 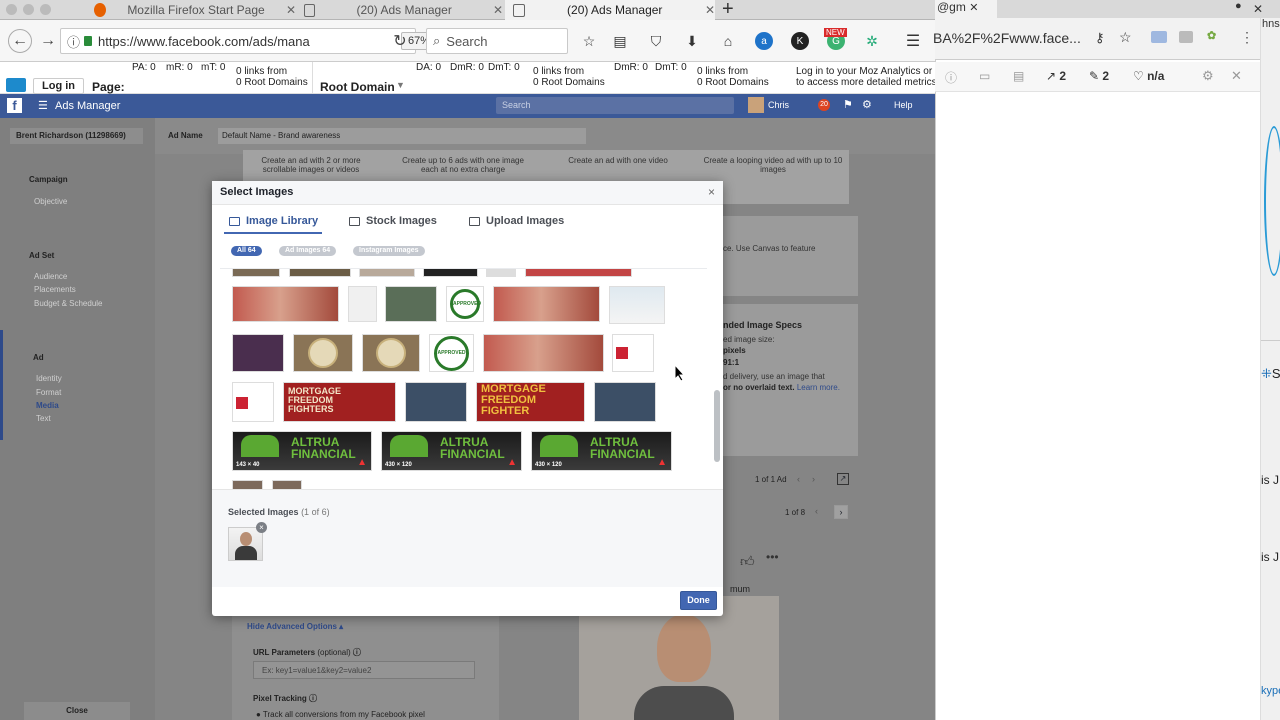 What do you see at coordinates (48, 179) in the screenshot?
I see `nav-campaign: Campaign` at bounding box center [48, 179].